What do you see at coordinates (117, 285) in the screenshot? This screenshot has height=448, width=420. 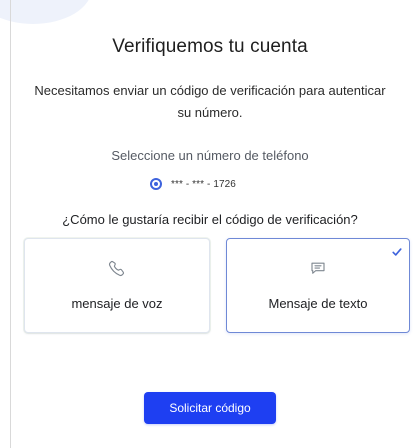 I see `voice-message-option: mensaje de voz` at bounding box center [117, 285].